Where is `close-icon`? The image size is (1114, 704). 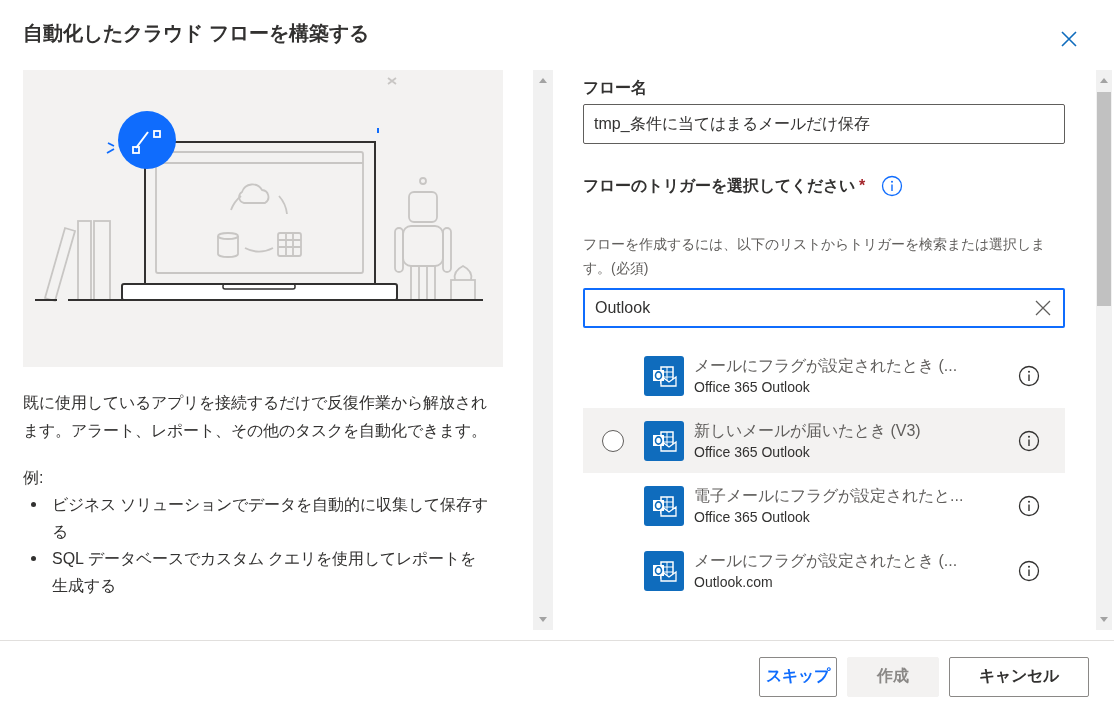
close-icon is located at coordinates (1069, 39).